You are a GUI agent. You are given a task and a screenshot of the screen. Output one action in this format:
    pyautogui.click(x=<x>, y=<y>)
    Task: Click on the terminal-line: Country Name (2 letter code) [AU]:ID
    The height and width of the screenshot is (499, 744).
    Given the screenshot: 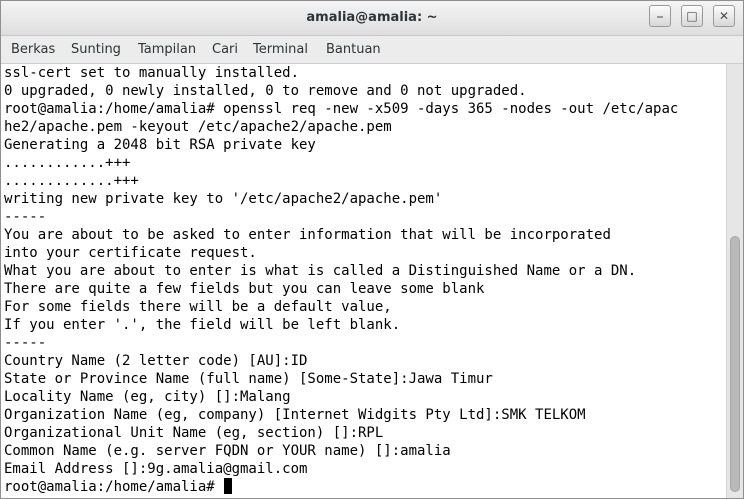 What is the action you would take?
    pyautogui.click(x=156, y=361)
    